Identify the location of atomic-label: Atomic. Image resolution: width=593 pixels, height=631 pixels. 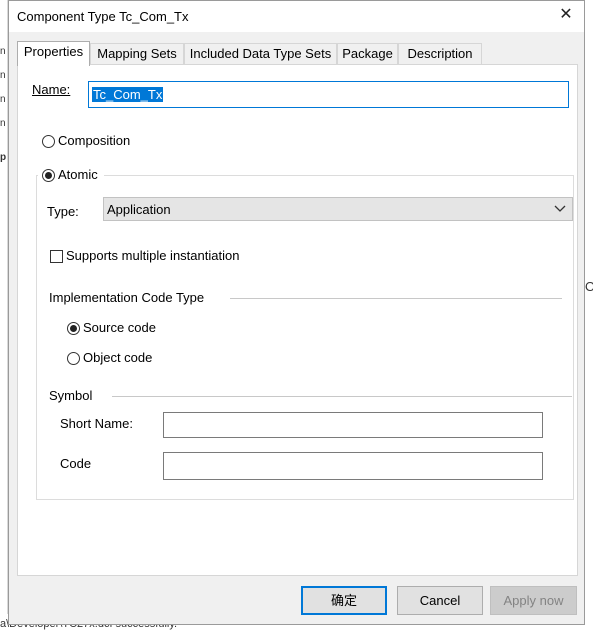
(78, 174).